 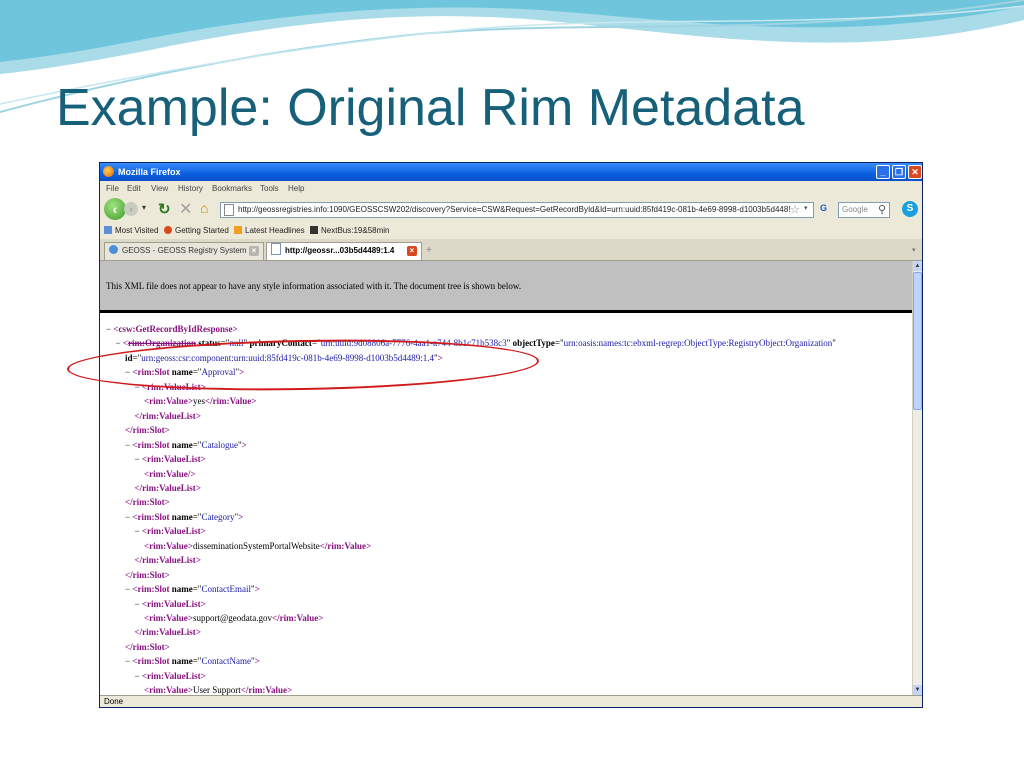 I want to click on xml-tag-name: rim:Organization, so click(x=161, y=343).